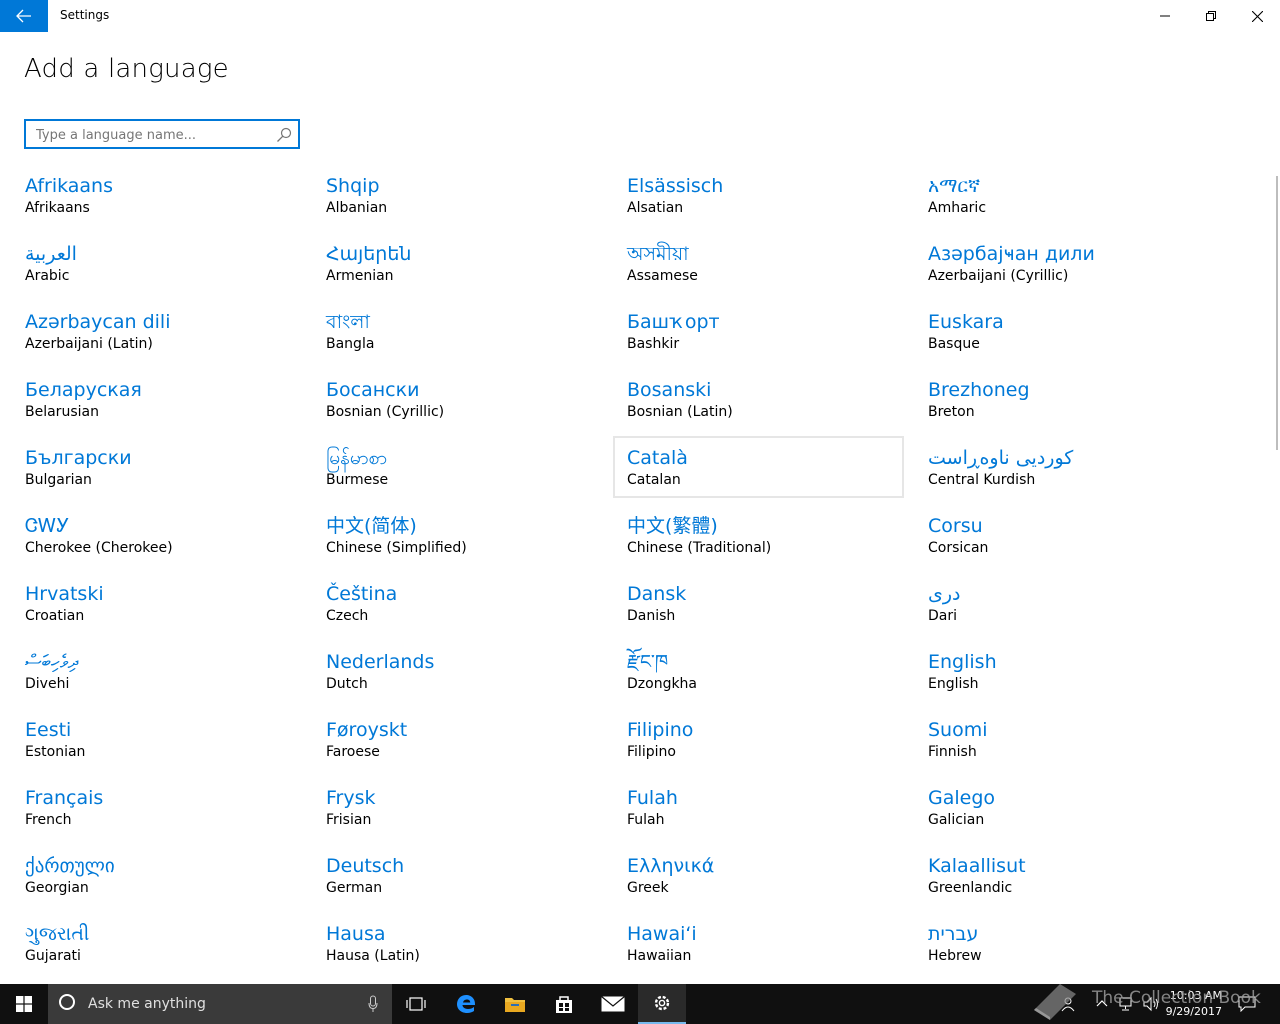 The image size is (1280, 1024). Describe the element at coordinates (758, 399) in the screenshot. I see `language-item: Bosanski Bosnian (Latin)` at that location.